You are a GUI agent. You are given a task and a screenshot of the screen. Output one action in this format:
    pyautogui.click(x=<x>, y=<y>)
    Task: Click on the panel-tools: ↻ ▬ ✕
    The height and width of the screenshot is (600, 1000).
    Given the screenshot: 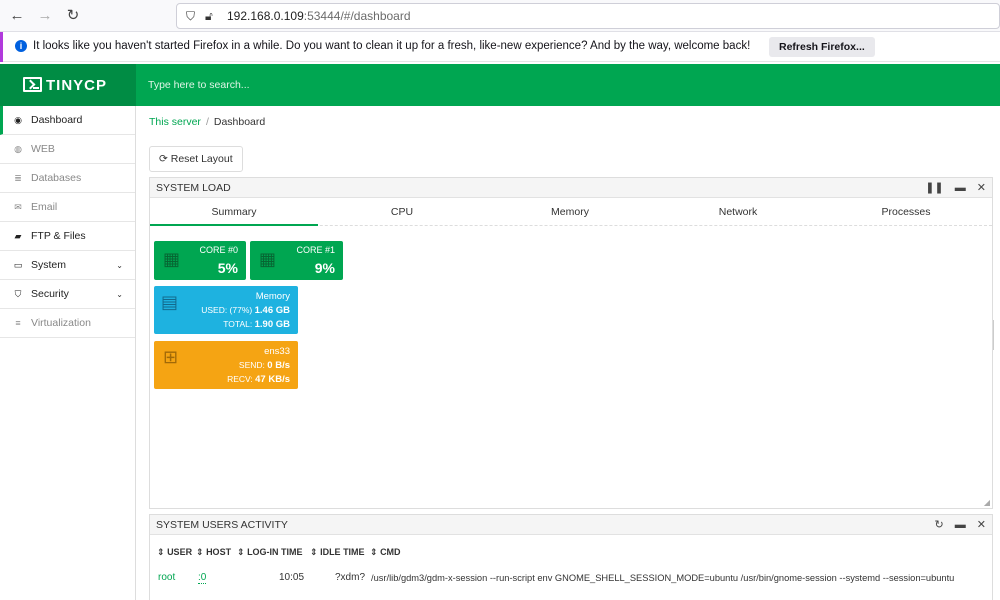 What is the action you would take?
    pyautogui.click(x=956, y=525)
    